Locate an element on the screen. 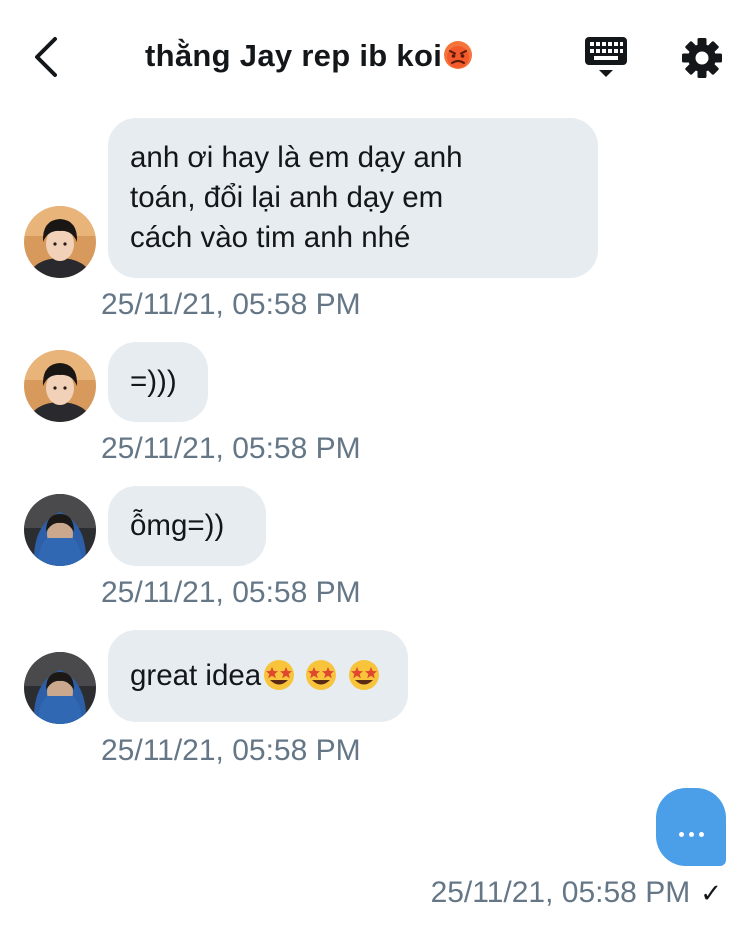 The image size is (750, 929). conversation-title-text: thằng Jay rep ib koi is located at coordinates (294, 55).